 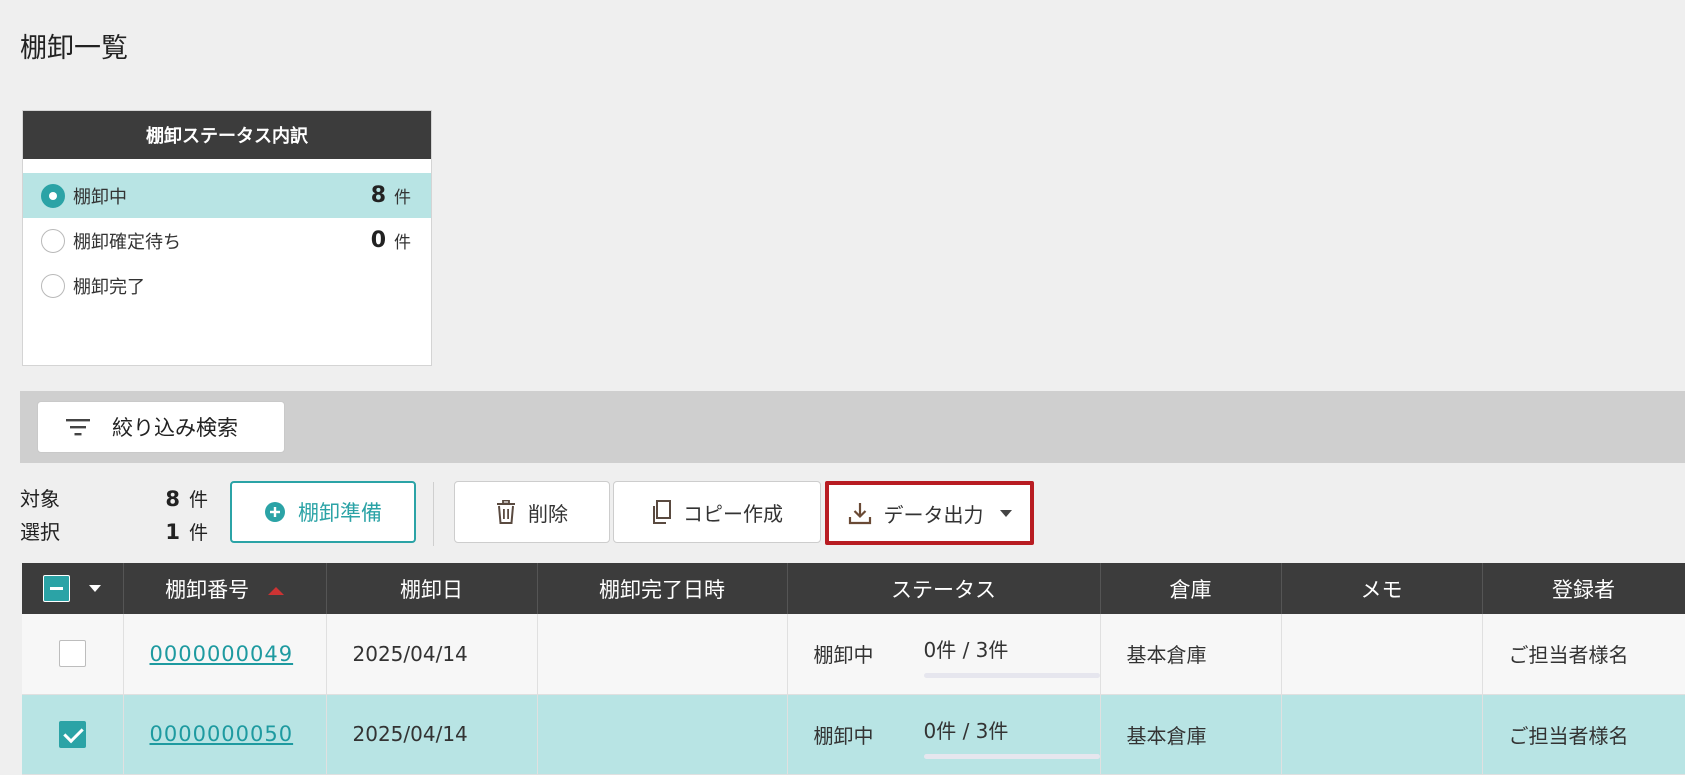 I want to click on status-option-label: 棚卸中, so click(x=100, y=197).